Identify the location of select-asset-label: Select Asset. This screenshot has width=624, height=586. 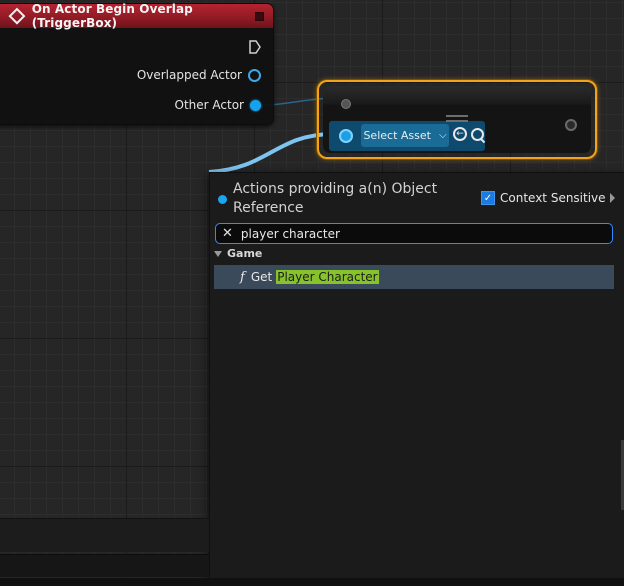
(397, 135).